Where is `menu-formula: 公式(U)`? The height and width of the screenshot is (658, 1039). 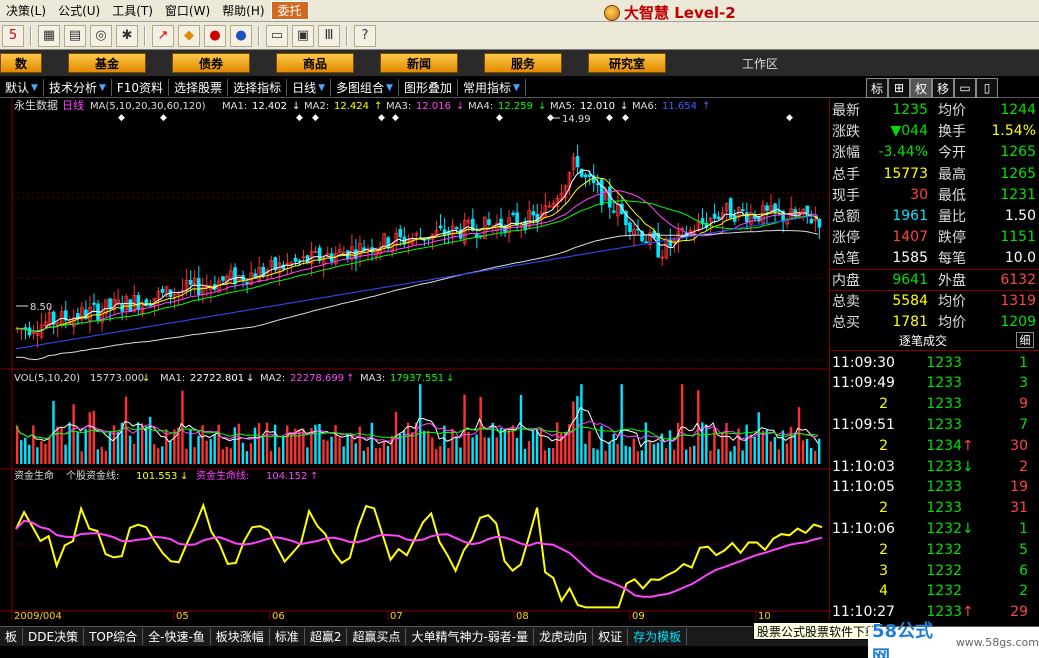 menu-formula: 公式(U) is located at coordinates (79, 10).